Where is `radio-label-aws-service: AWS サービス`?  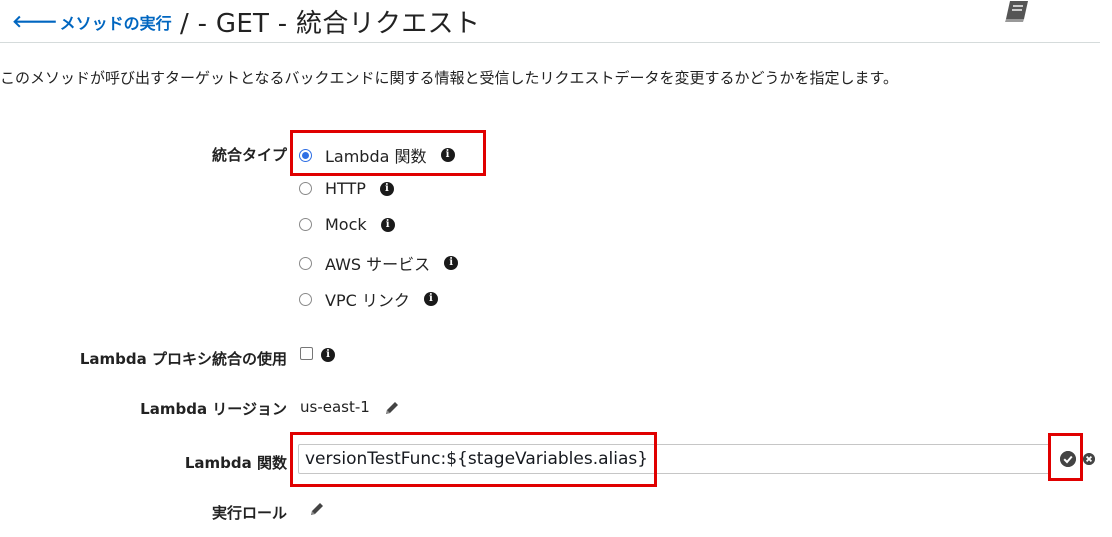
radio-label-aws-service: AWS サービス is located at coordinates (378, 264).